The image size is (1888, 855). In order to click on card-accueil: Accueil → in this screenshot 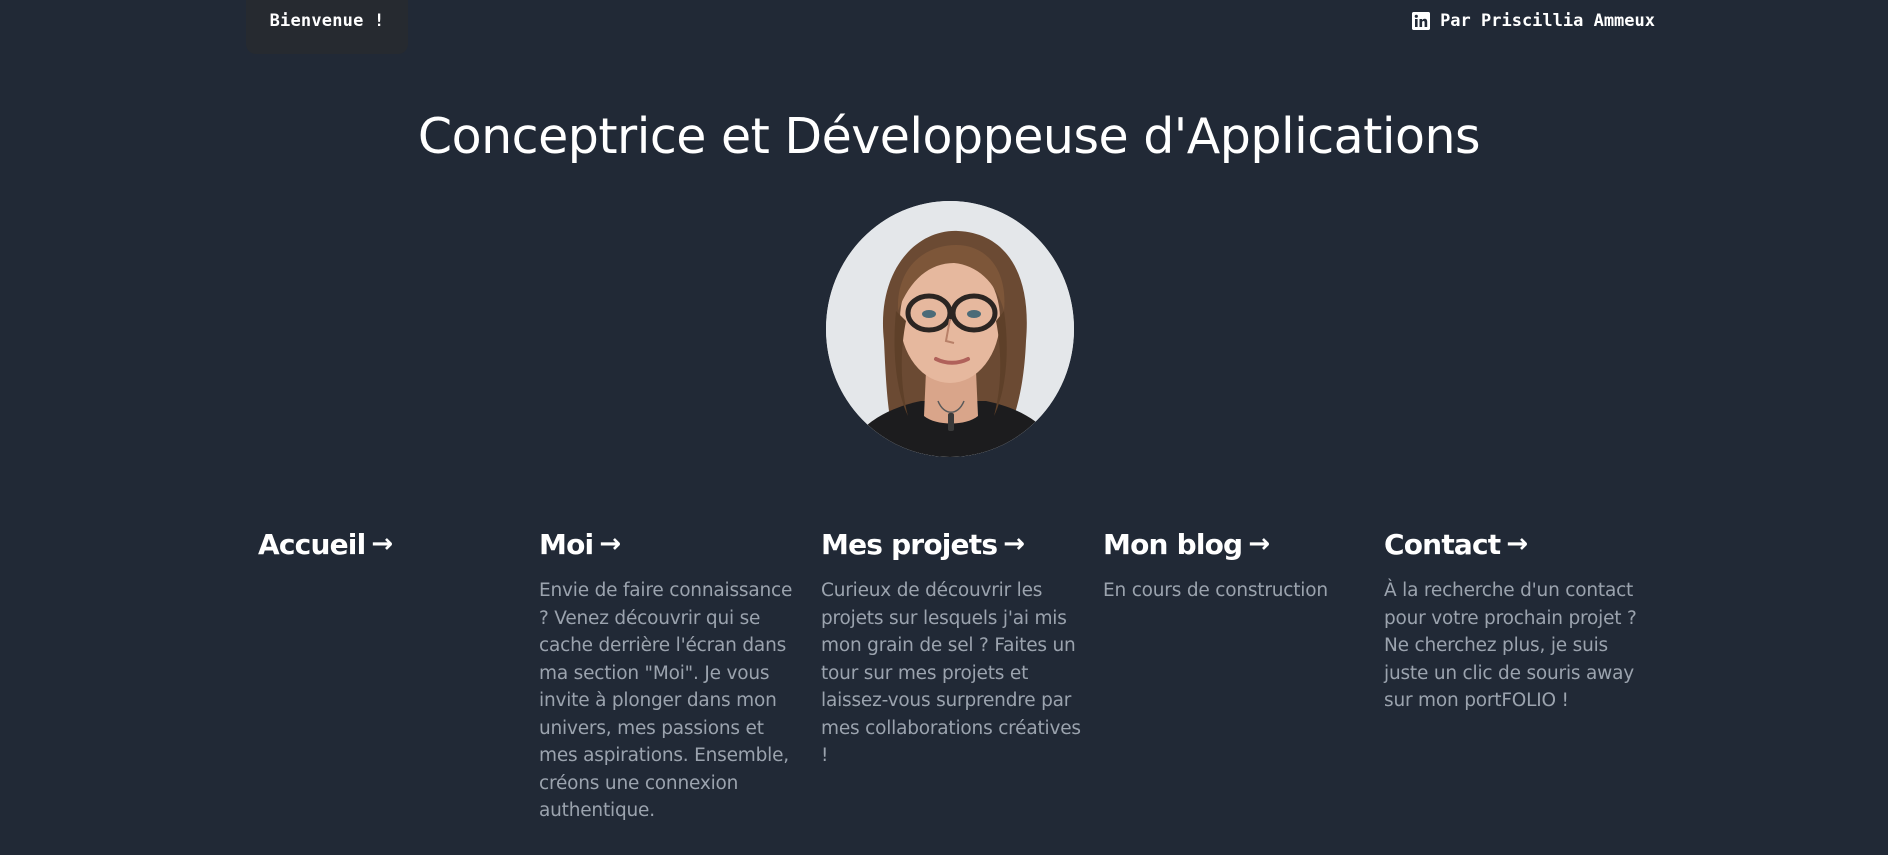, I will do `click(390, 549)`.